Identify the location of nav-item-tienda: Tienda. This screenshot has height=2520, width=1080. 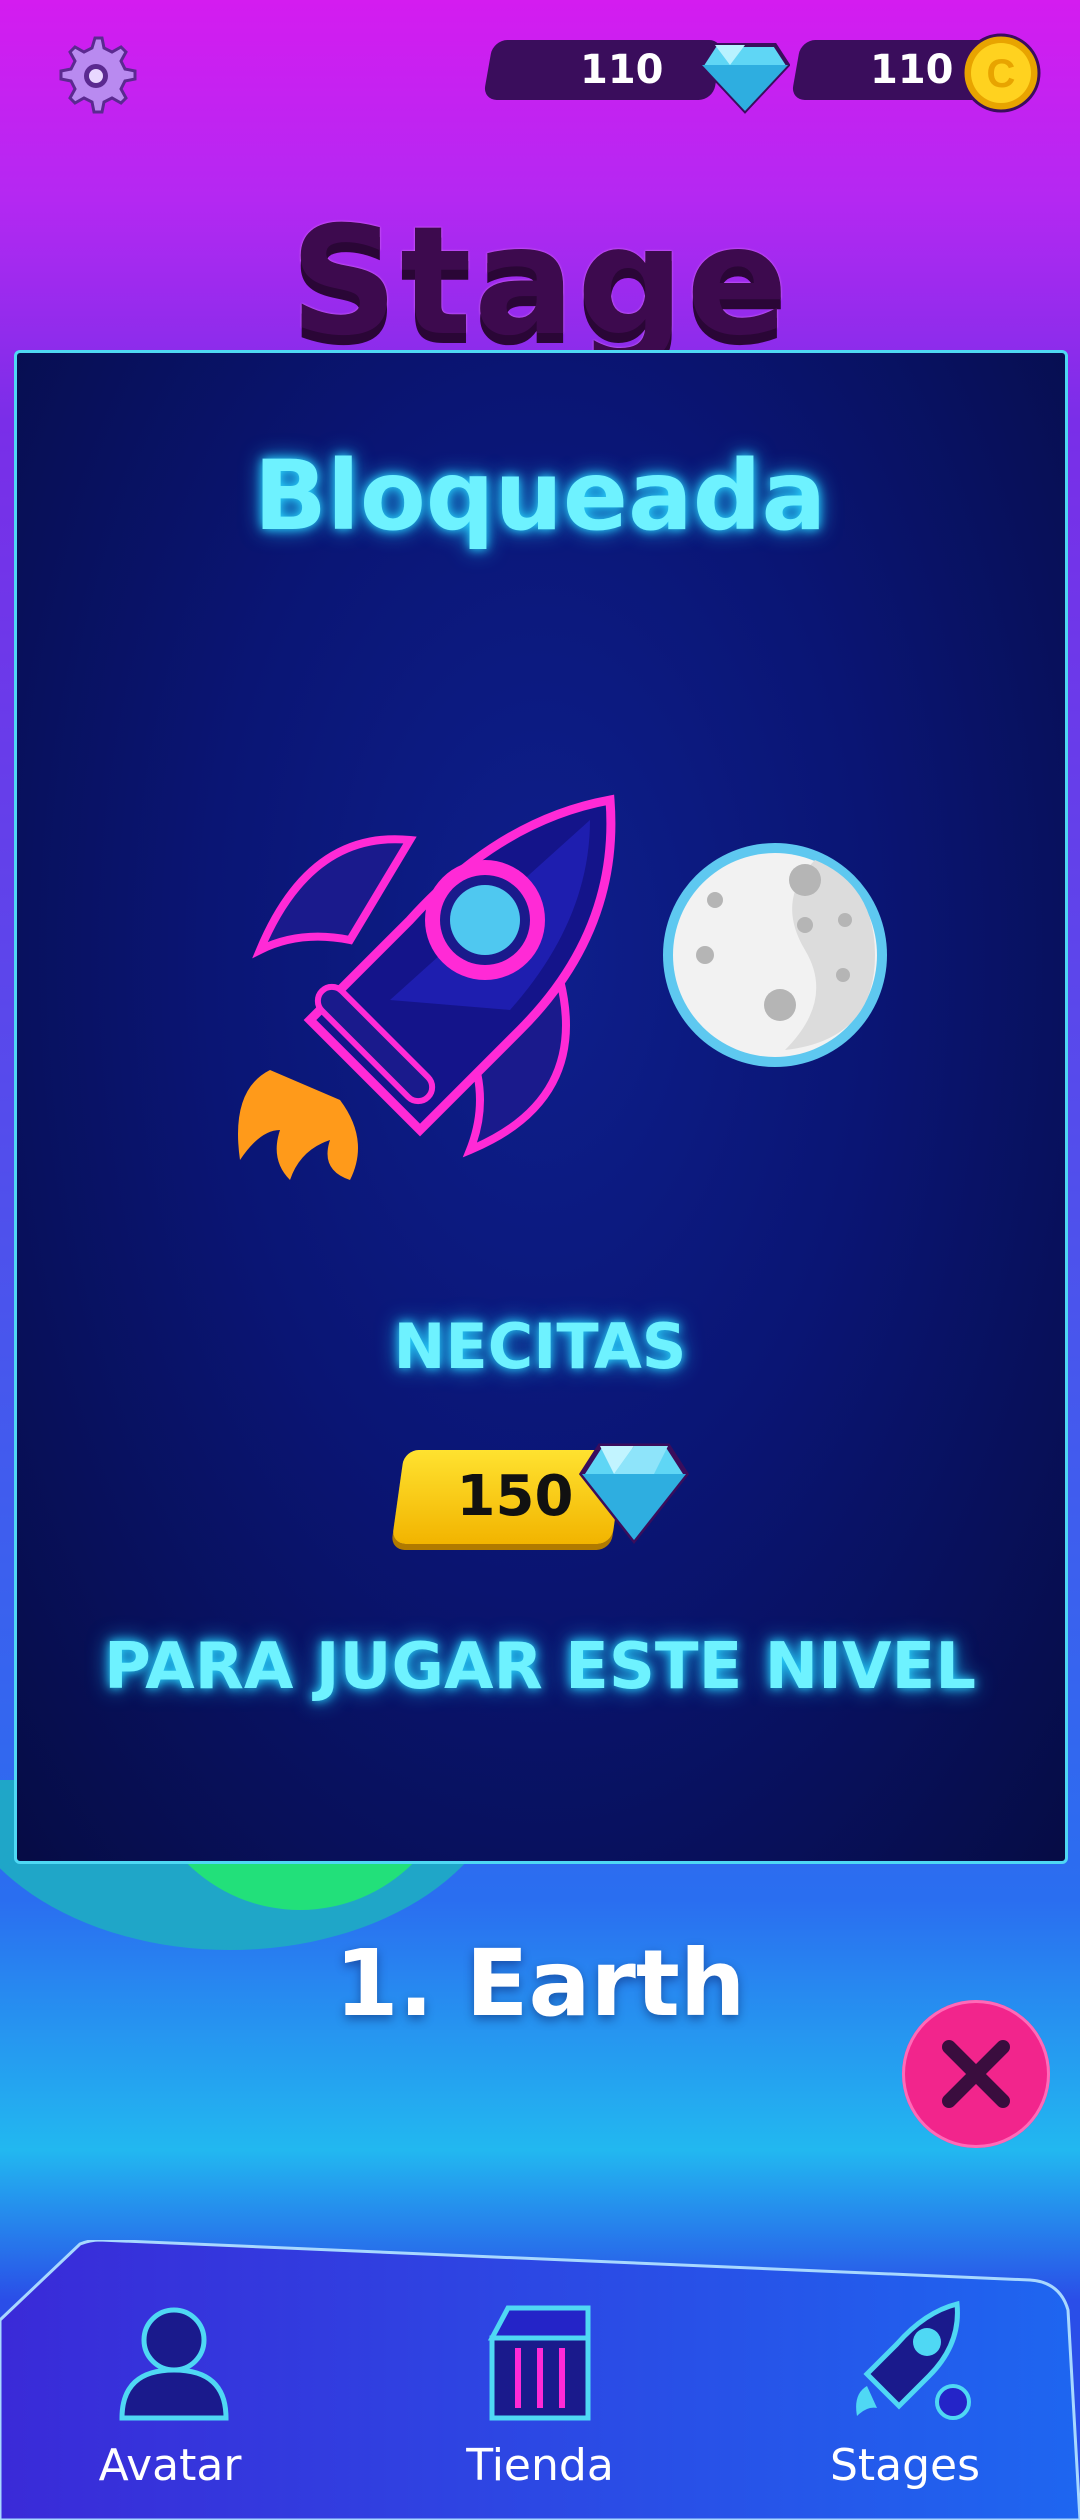
(540, 2400).